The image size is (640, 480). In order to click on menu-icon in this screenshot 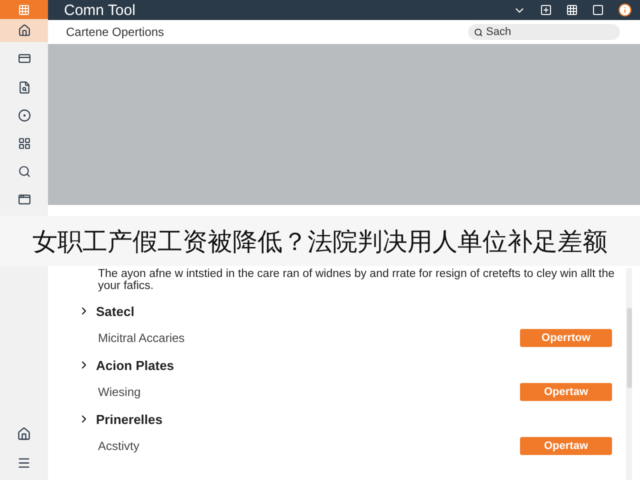, I will do `click(24, 463)`.